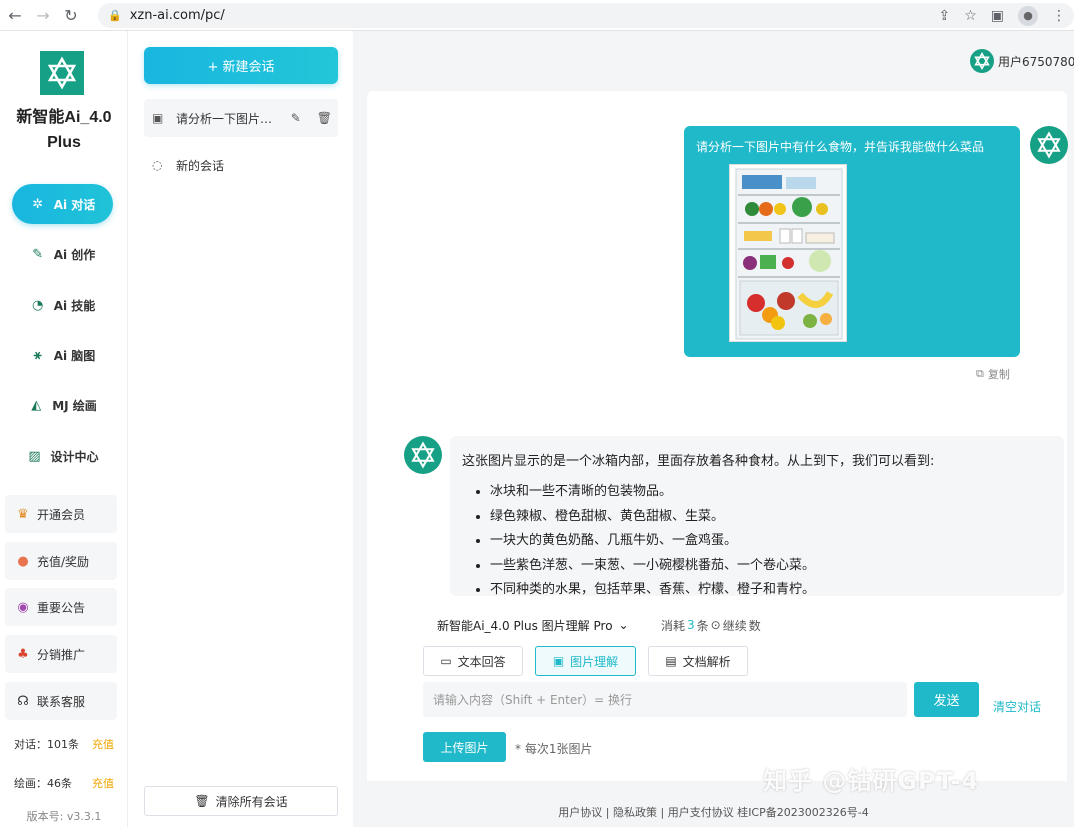 The width and height of the screenshot is (1074, 827). What do you see at coordinates (74, 204) in the screenshot?
I see `nav-label: Ai 对话` at bounding box center [74, 204].